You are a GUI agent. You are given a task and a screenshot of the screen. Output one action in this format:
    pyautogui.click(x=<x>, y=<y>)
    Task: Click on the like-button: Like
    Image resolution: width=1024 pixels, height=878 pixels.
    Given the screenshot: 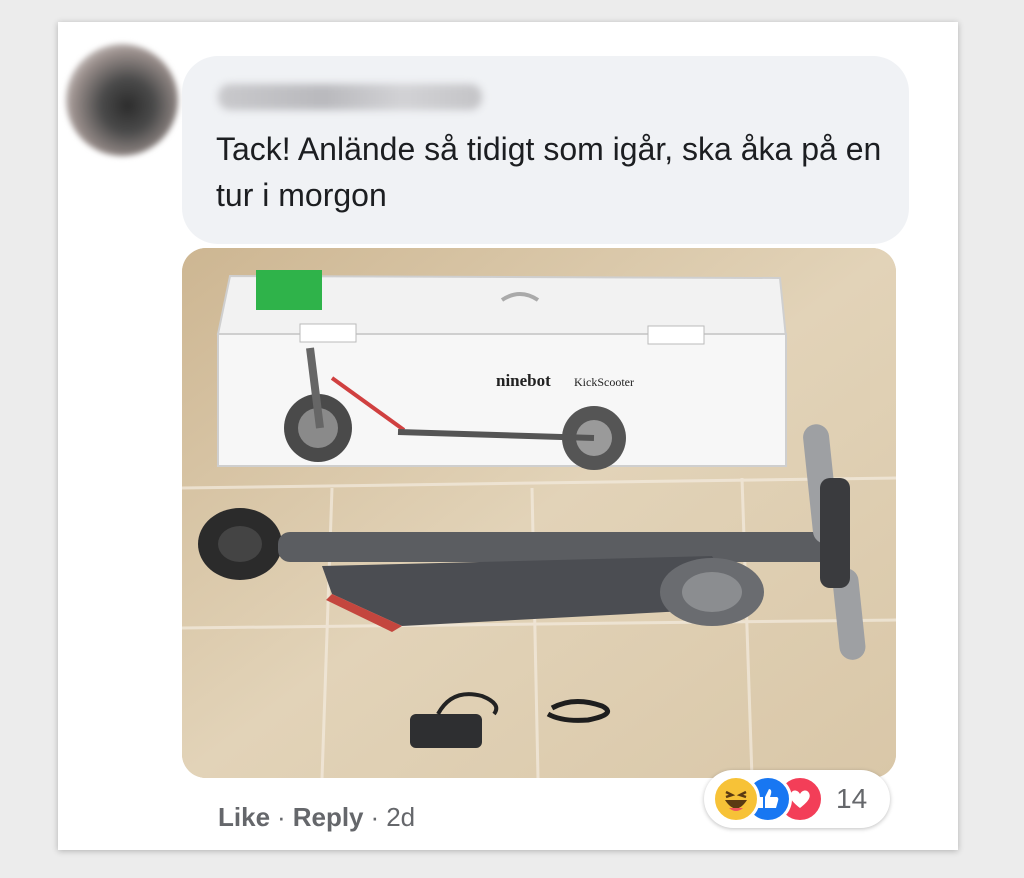 What is the action you would take?
    pyautogui.click(x=244, y=817)
    